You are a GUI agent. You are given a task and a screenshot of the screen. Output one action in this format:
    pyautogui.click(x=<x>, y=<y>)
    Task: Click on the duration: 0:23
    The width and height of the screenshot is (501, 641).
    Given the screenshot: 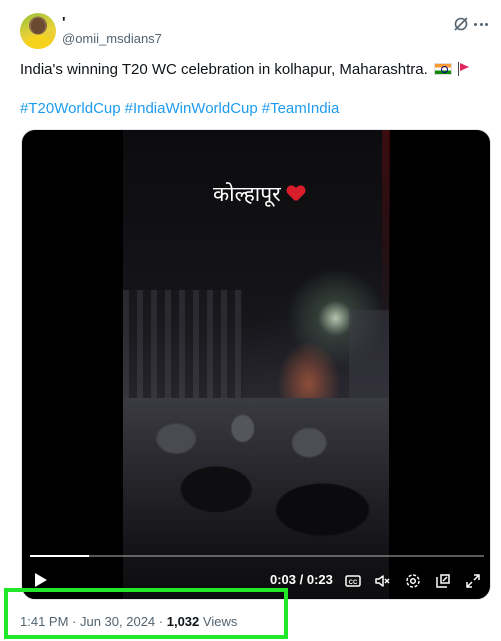 What is the action you would take?
    pyautogui.click(x=319, y=579)
    